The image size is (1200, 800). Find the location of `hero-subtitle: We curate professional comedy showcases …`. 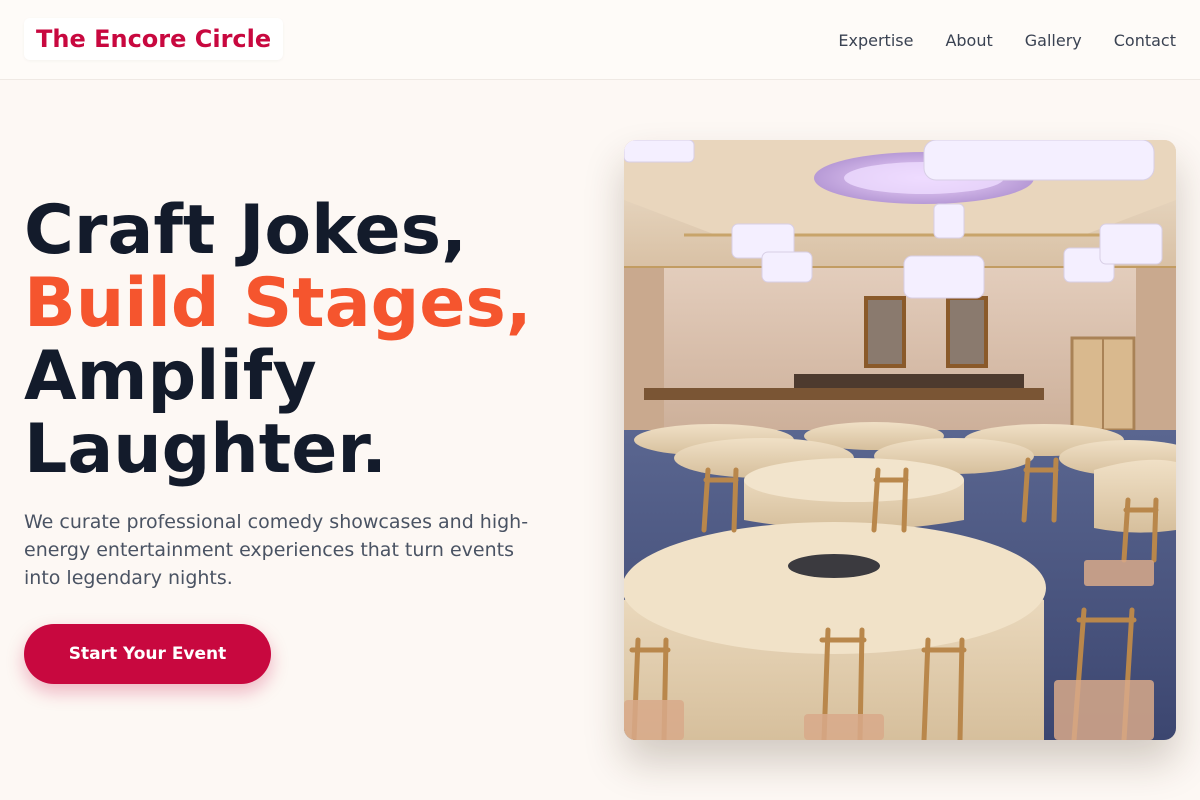

hero-subtitle: We curate professional comedy showcases … is located at coordinates (276, 550).